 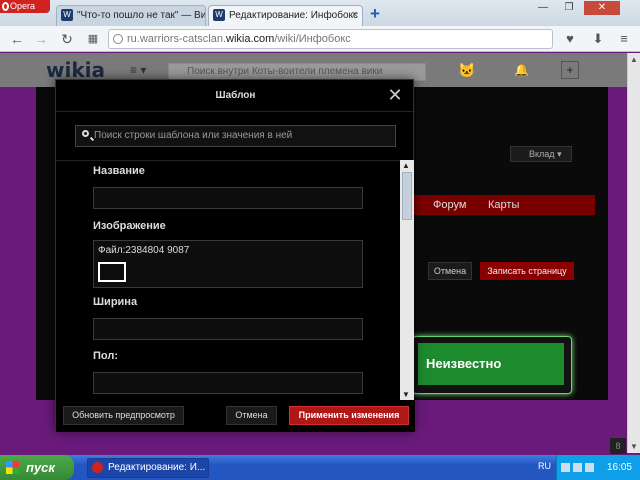 I want to click on add-button: +, so click(x=570, y=70).